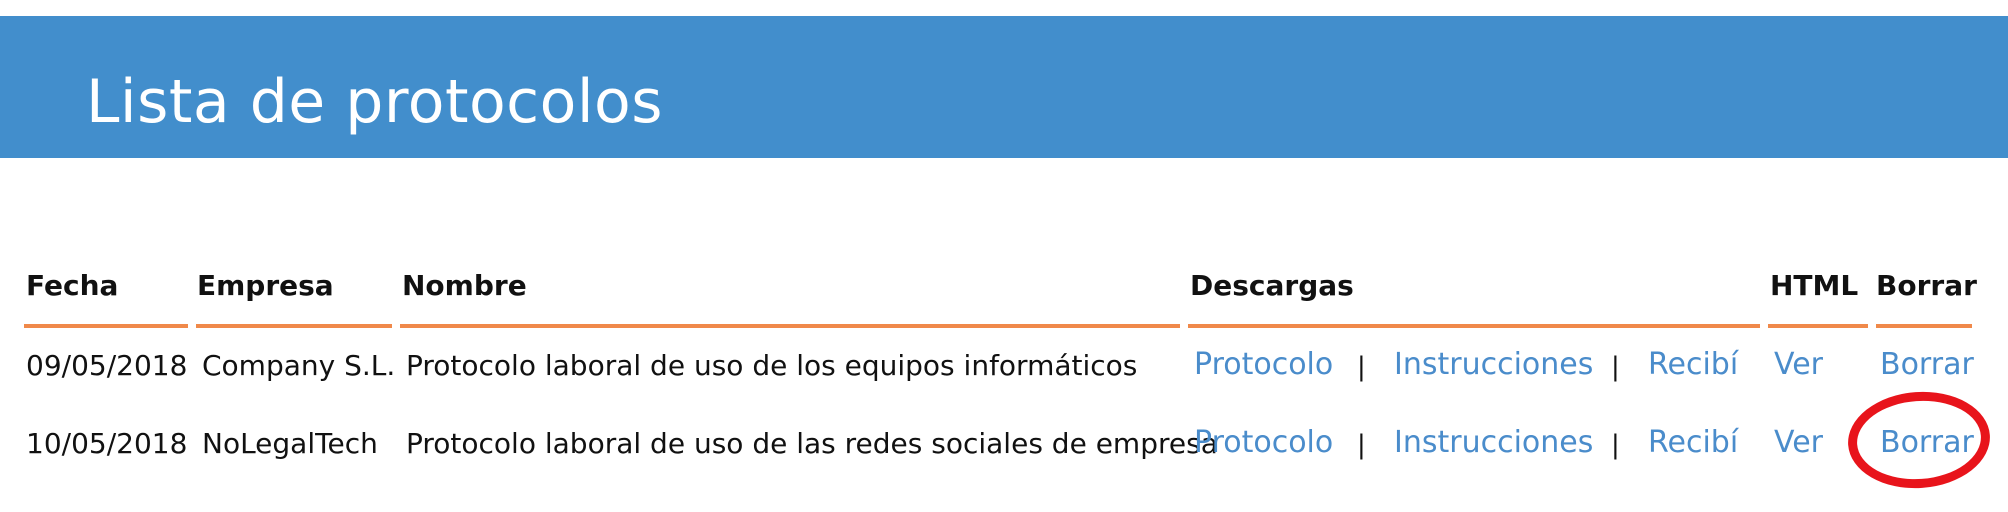 This screenshot has width=2008, height=512. Describe the element at coordinates (290, 443) in the screenshot. I see `row-2-empresa: NoLegalTech` at that location.